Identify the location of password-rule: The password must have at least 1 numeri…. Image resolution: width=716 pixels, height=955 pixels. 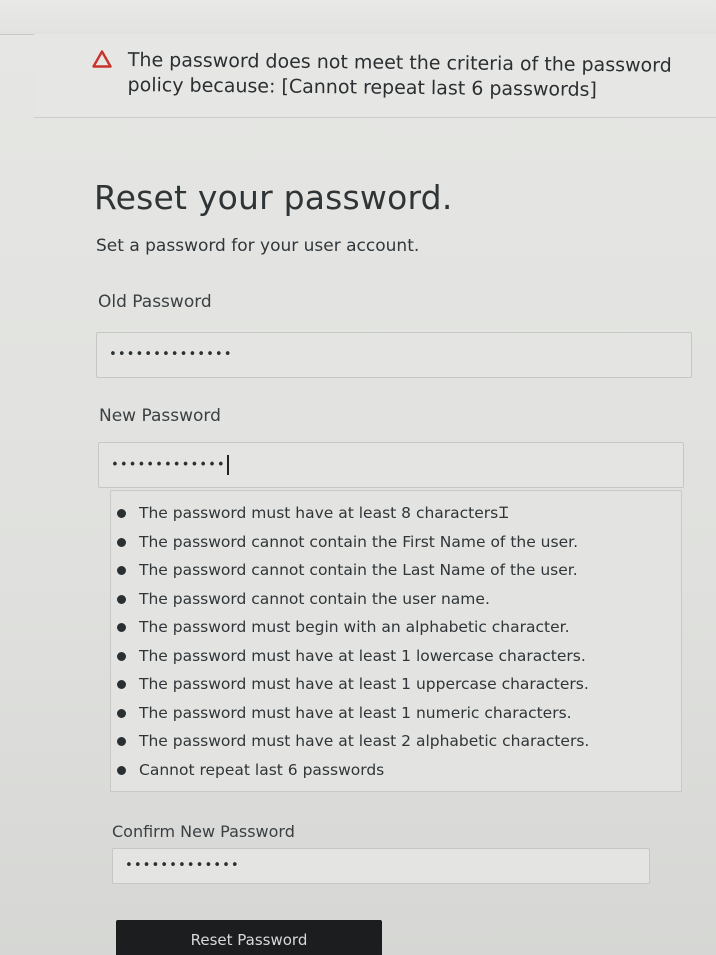
(396, 713).